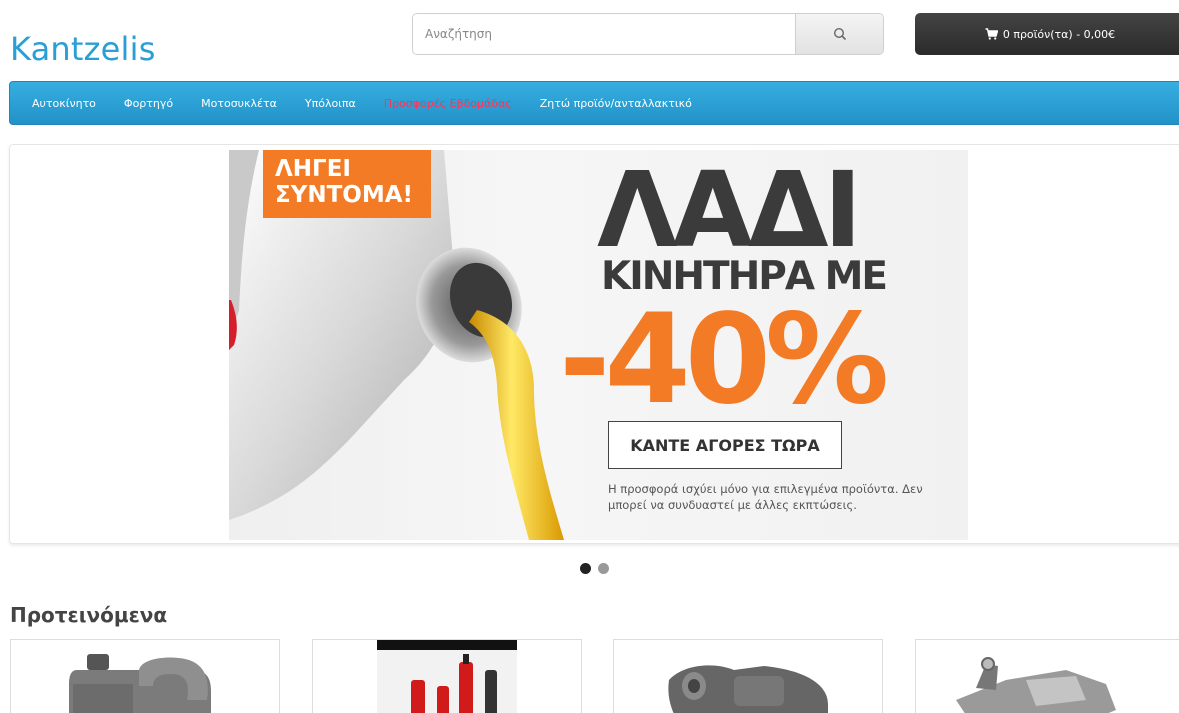 The image size is (1179, 713). Describe the element at coordinates (140, 683) in the screenshot. I see `oil-can-image` at that location.